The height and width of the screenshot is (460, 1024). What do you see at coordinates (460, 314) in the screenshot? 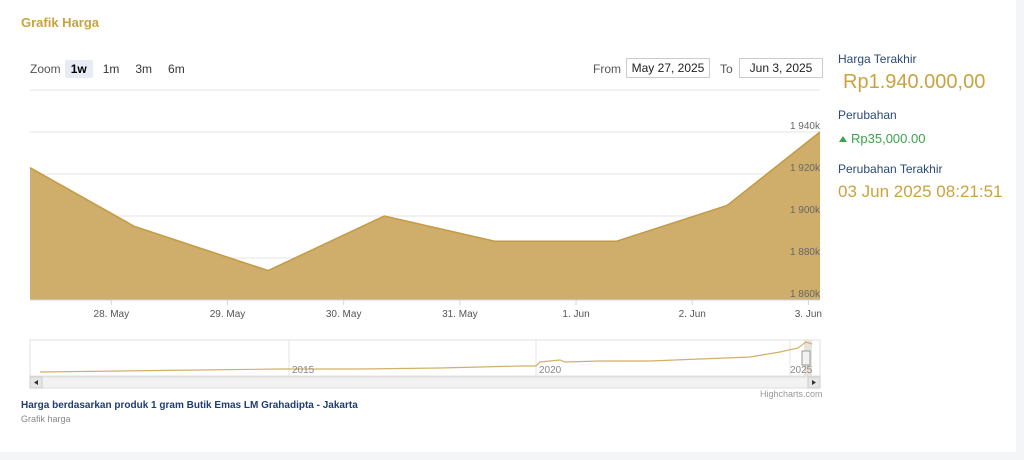
I see `x-tick-label: 31. May` at bounding box center [460, 314].